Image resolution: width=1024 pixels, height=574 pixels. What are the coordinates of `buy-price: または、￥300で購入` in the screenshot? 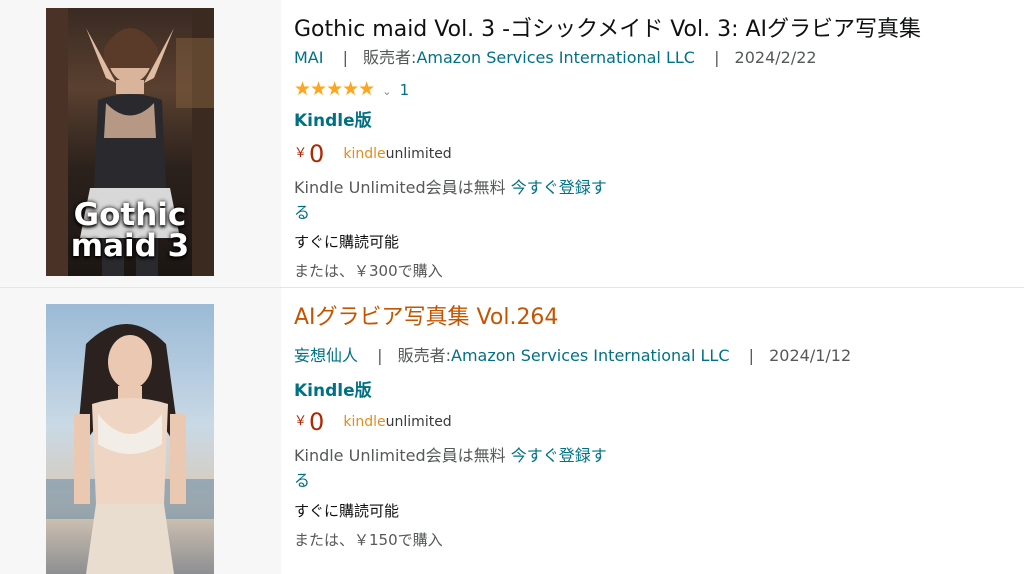 It's located at (368, 270).